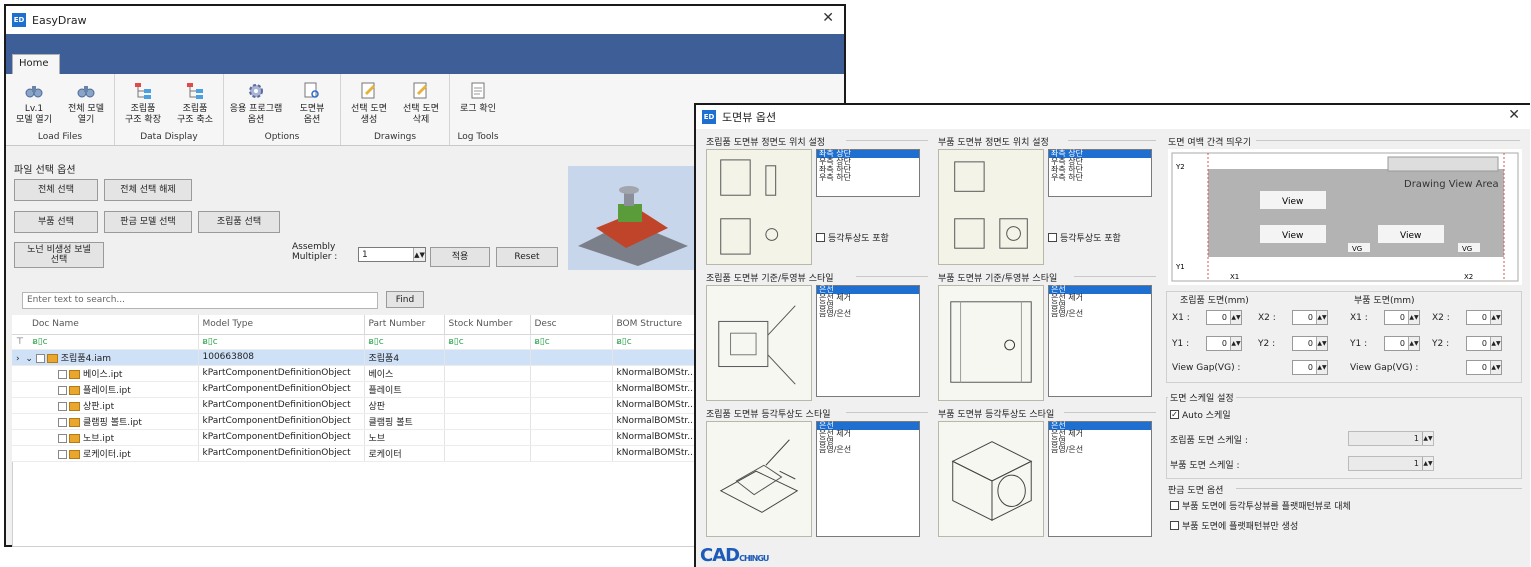 Image resolution: width=1531 pixels, height=567 pixels. What do you see at coordinates (1234, 525) in the screenshot?
I see `sheet-flat-only-checkbox: 부품 도면에 플랫패턴뷰만 생성` at bounding box center [1234, 525].